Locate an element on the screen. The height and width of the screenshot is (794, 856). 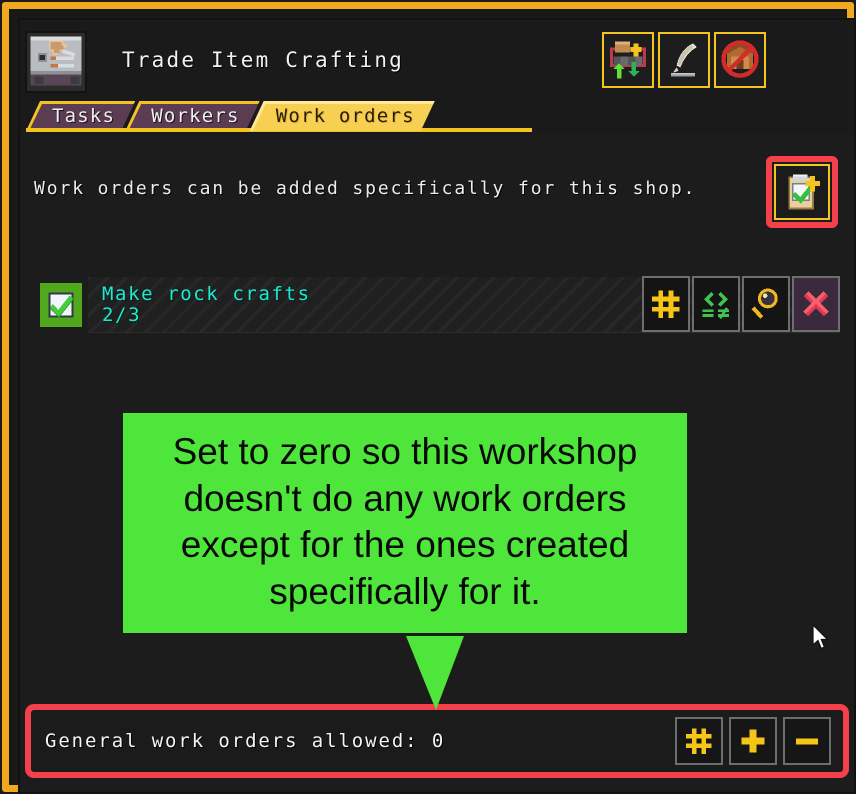
general-work-orders-actions is located at coordinates (753, 741).